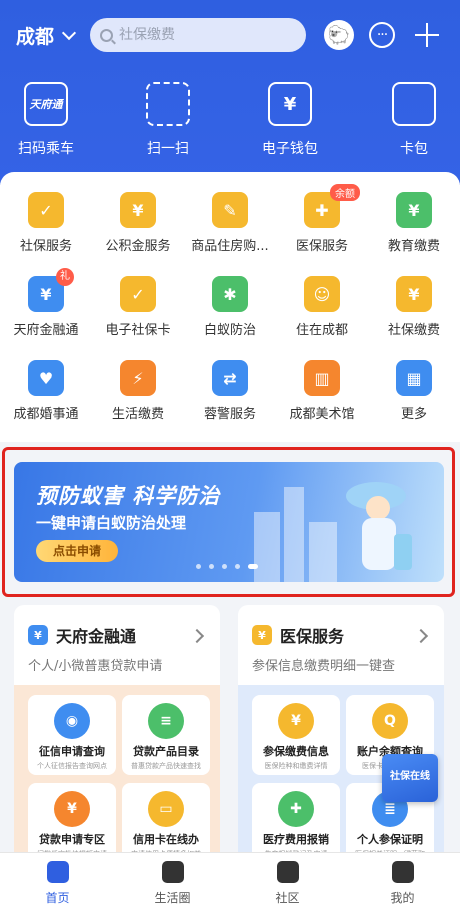  I want to click on top-bar: 成都 🐑 ···, so click(230, 36).